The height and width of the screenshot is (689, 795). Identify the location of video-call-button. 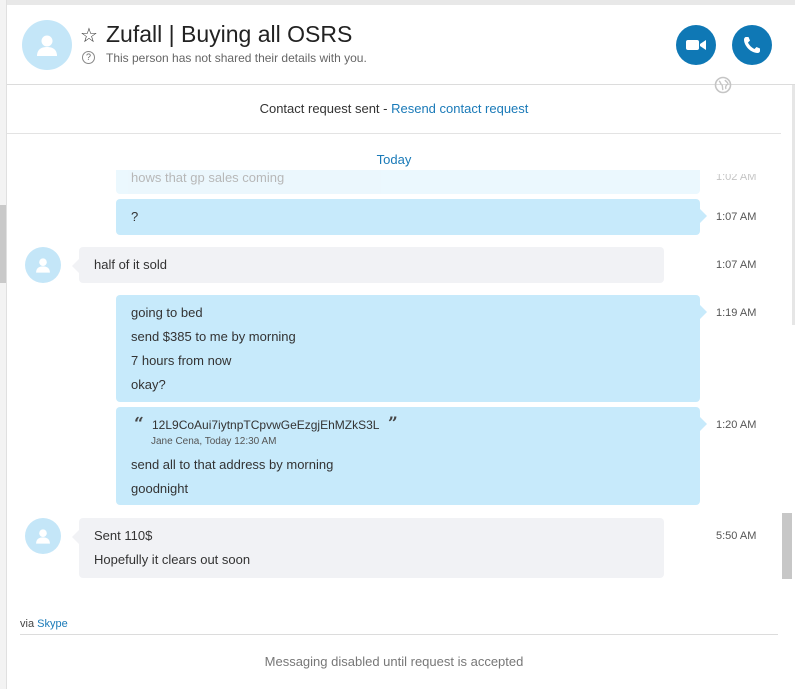
(696, 45).